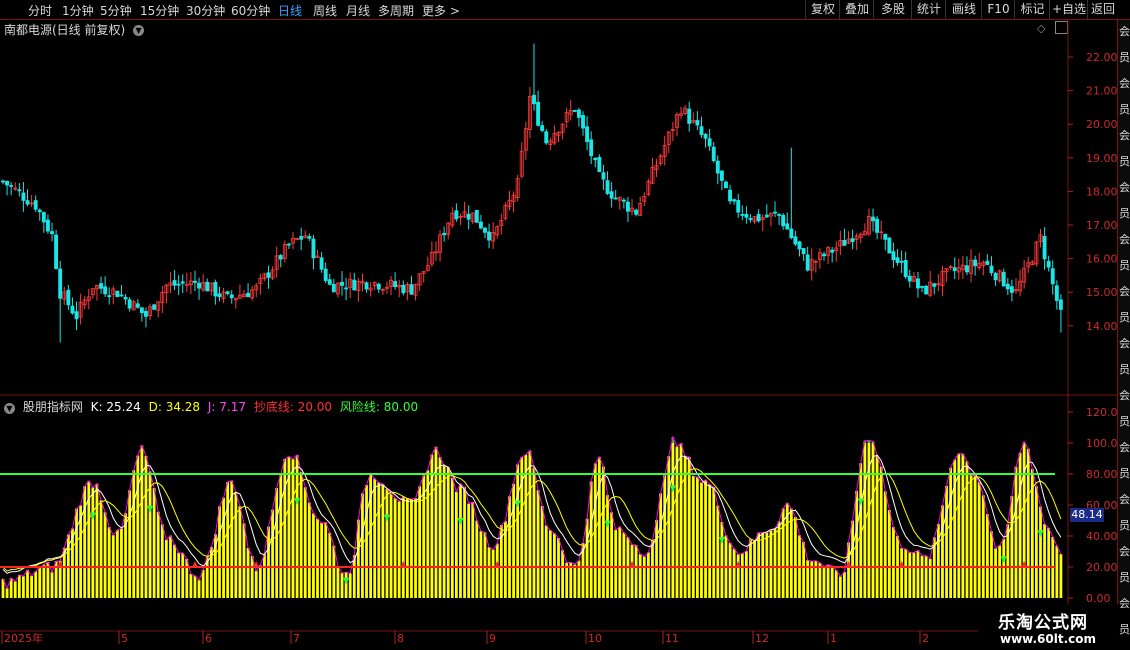 This screenshot has height=650, width=1130. What do you see at coordinates (1048, 639) in the screenshot?
I see `watermark-line2: www.60lt.com` at bounding box center [1048, 639].